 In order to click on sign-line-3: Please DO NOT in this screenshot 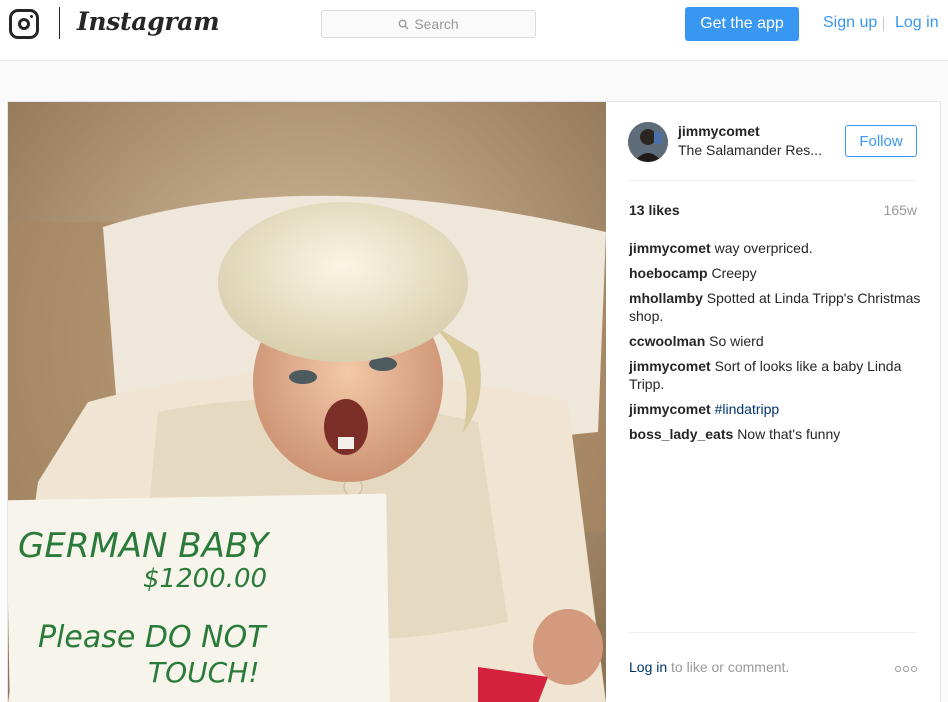, I will do `click(153, 637)`.